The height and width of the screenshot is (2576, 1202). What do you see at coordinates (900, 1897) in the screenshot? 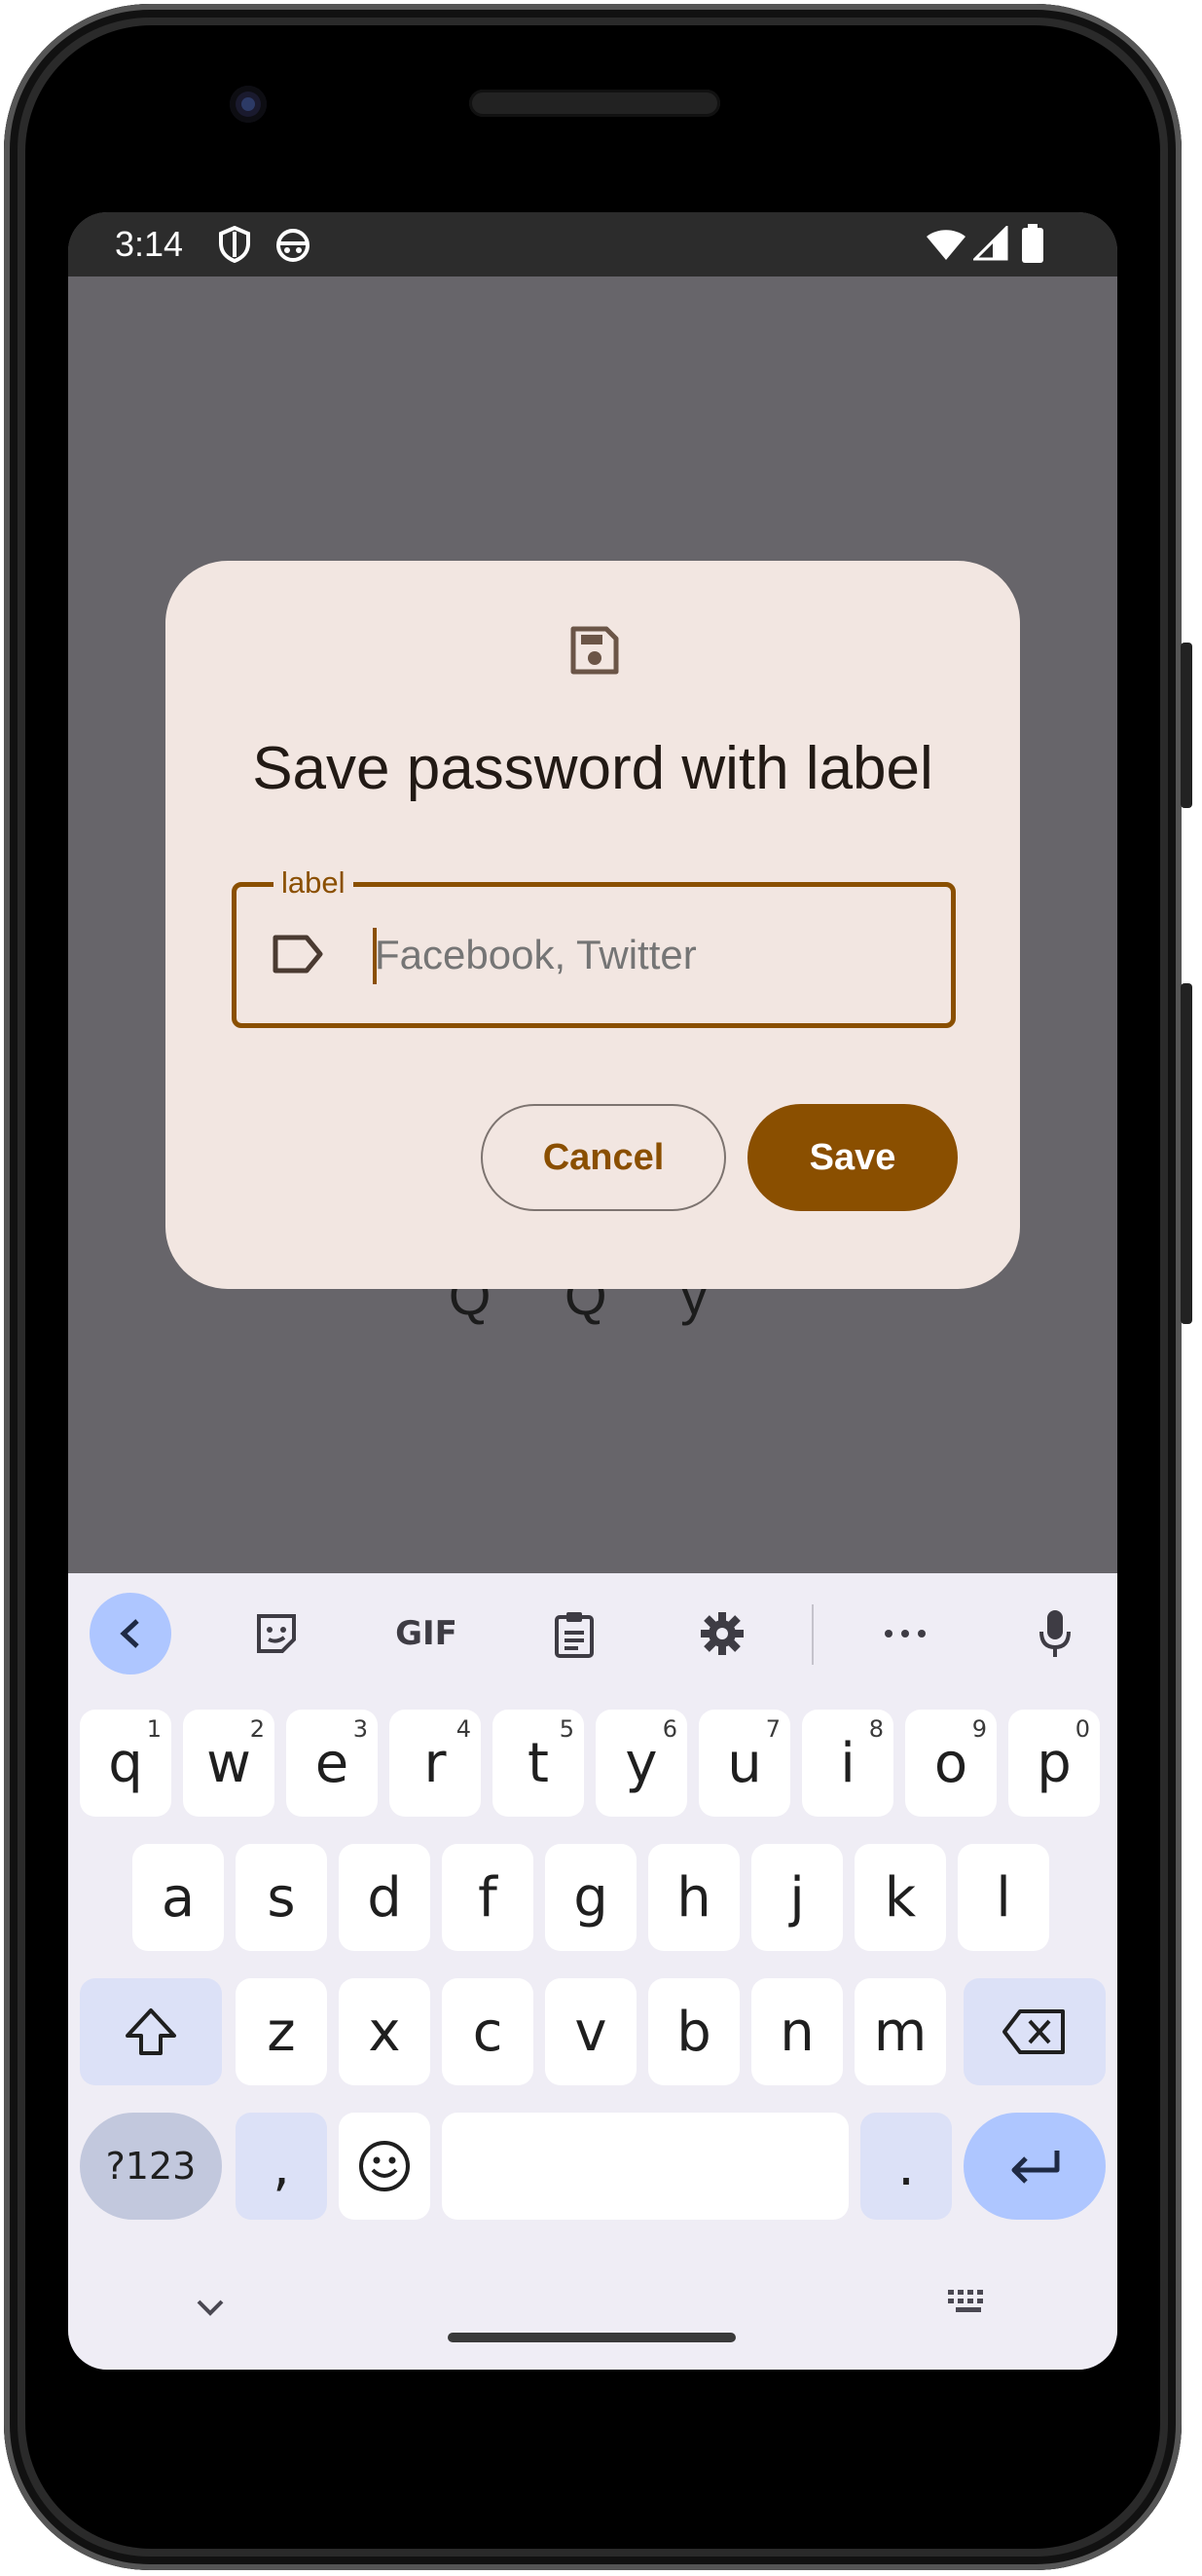
I see `key-k: k` at bounding box center [900, 1897].